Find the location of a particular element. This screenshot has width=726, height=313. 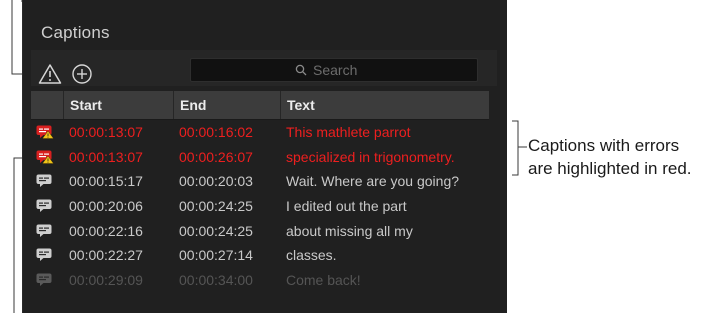

callout-line-2: are highlighted in red. is located at coordinates (610, 168).